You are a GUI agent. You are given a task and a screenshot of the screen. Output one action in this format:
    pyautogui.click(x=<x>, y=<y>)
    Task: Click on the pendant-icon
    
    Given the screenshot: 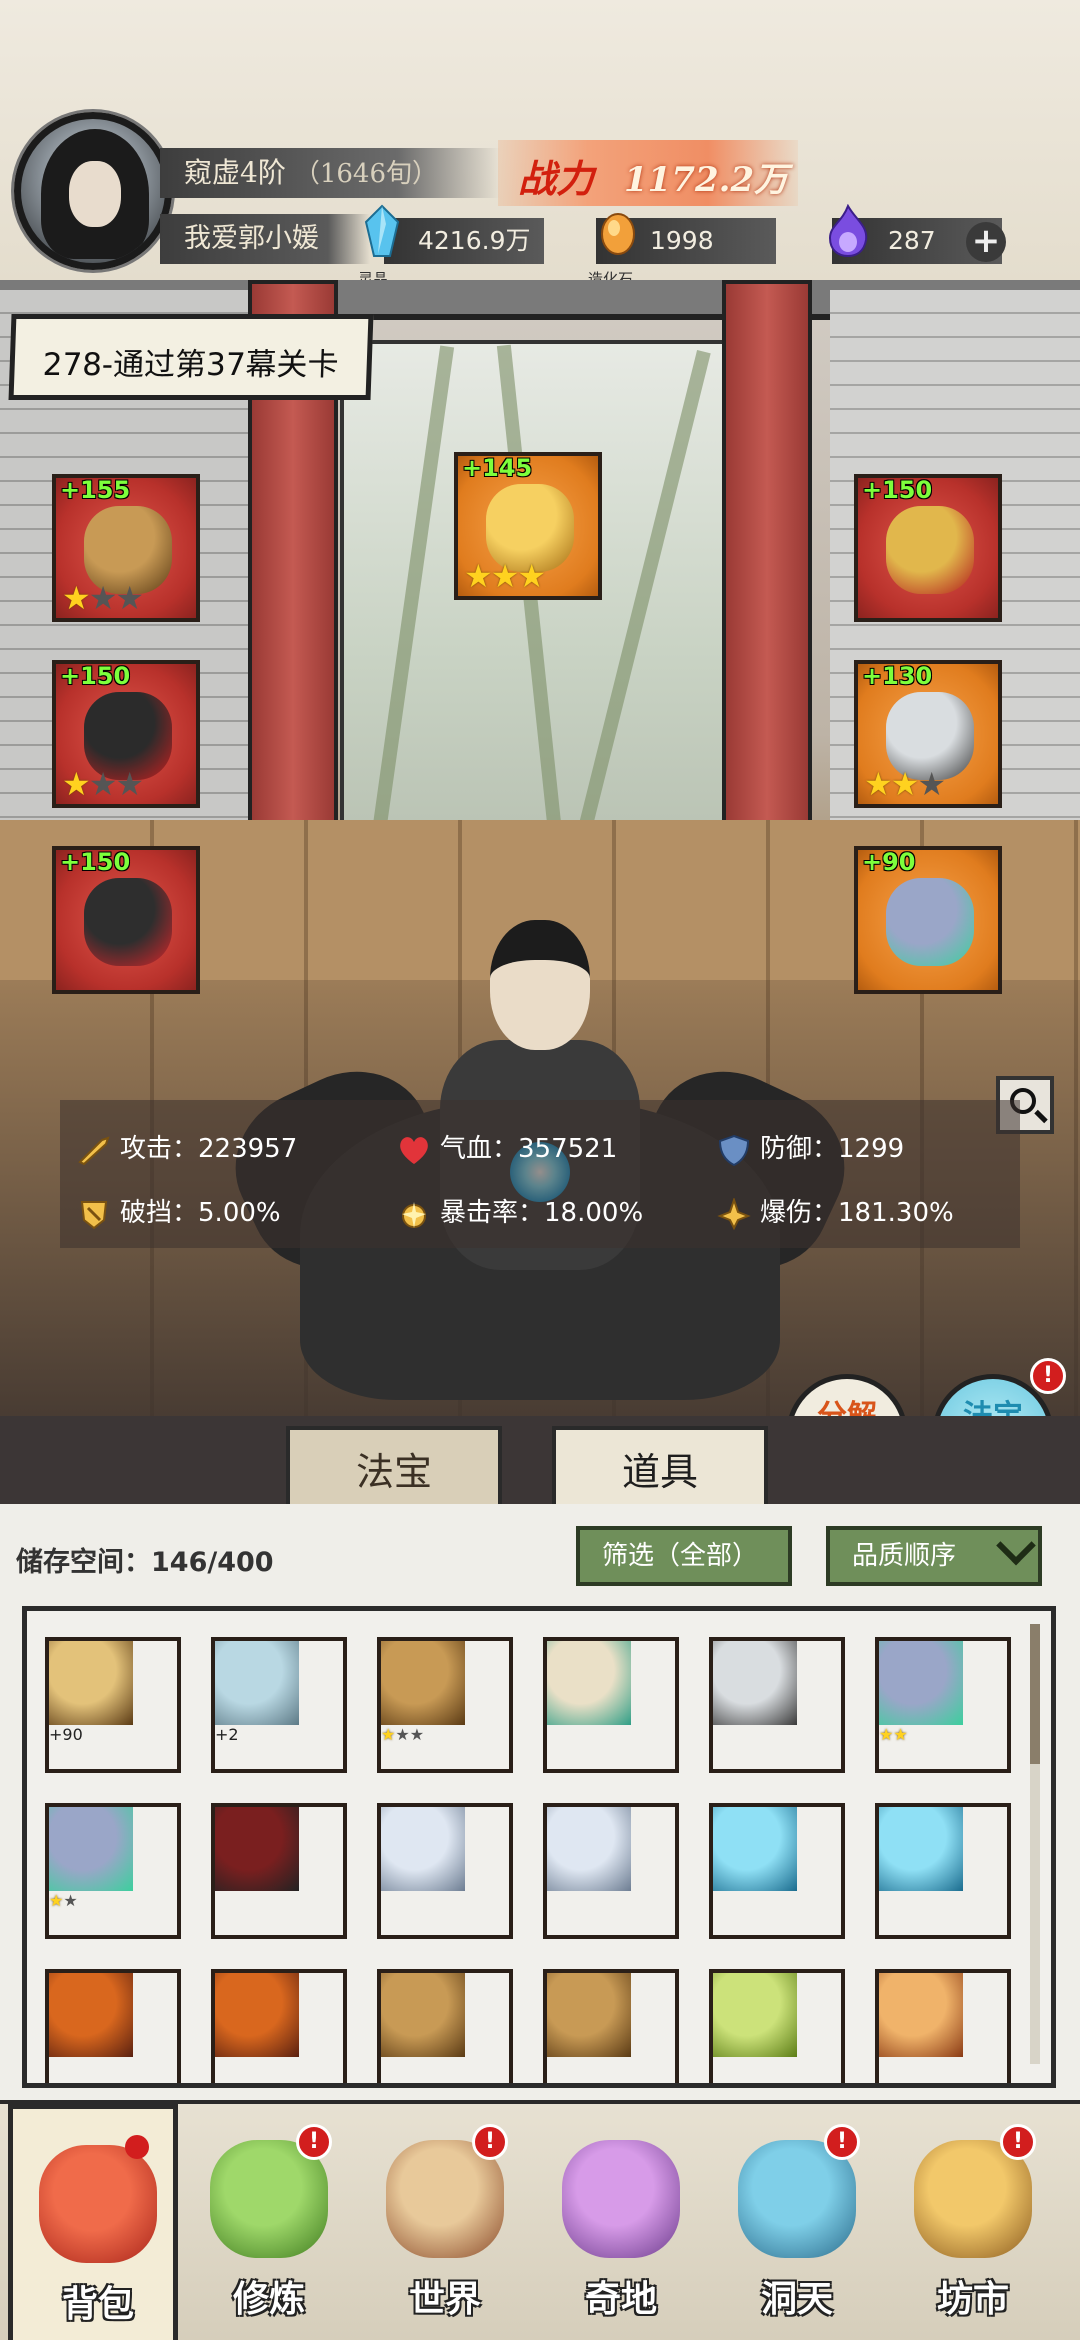 What is the action you would take?
    pyautogui.click(x=755, y=1683)
    